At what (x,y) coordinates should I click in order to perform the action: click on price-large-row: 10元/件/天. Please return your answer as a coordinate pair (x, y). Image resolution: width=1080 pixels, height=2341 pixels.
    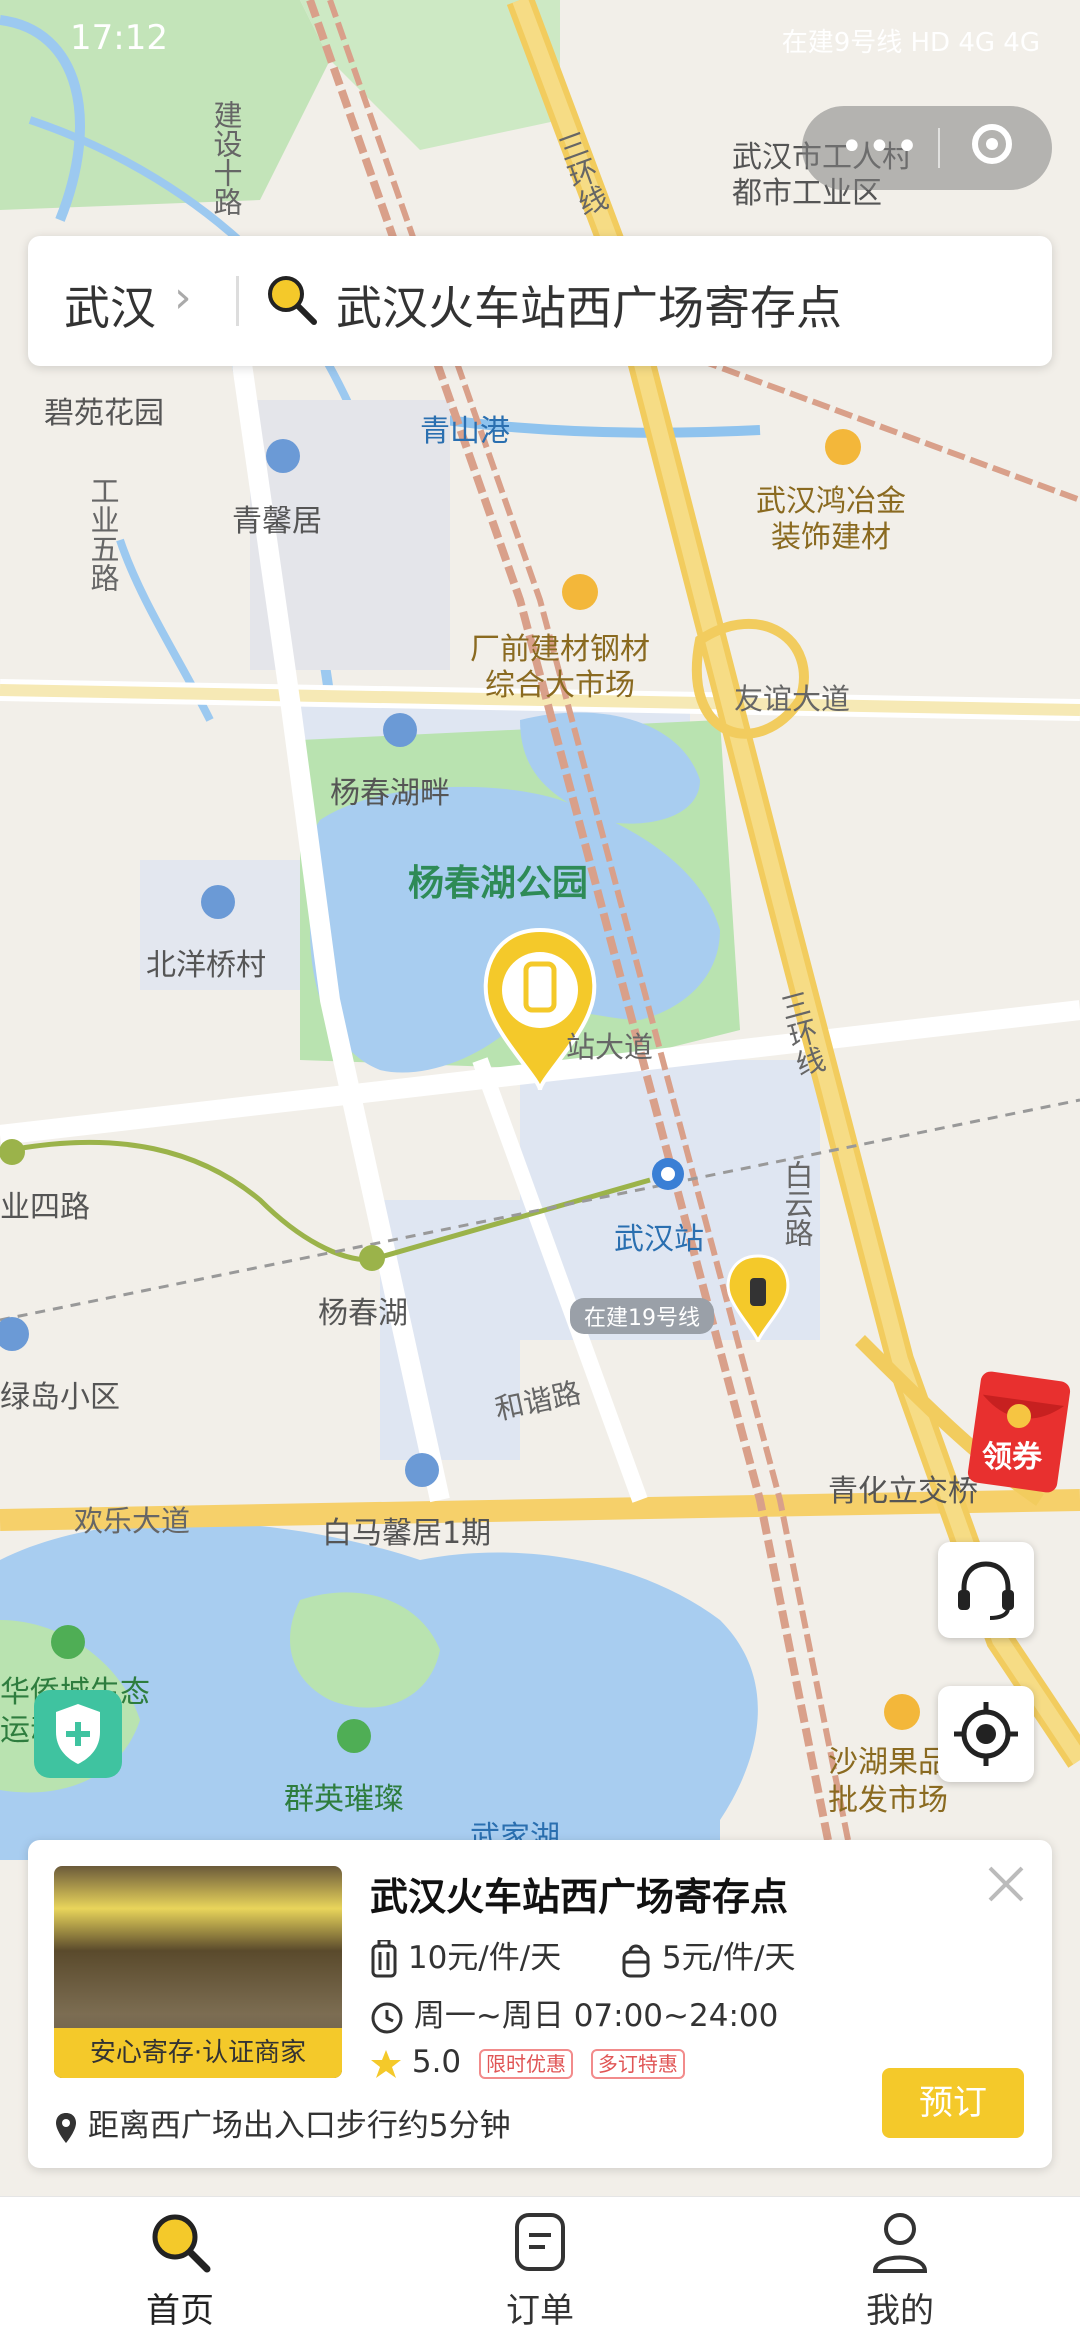
    Looking at the image, I should click on (465, 1956).